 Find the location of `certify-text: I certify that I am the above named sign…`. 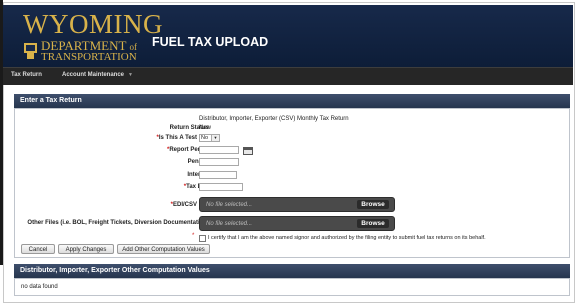

certify-text: I certify that I am the above named sign… is located at coordinates (347, 238).